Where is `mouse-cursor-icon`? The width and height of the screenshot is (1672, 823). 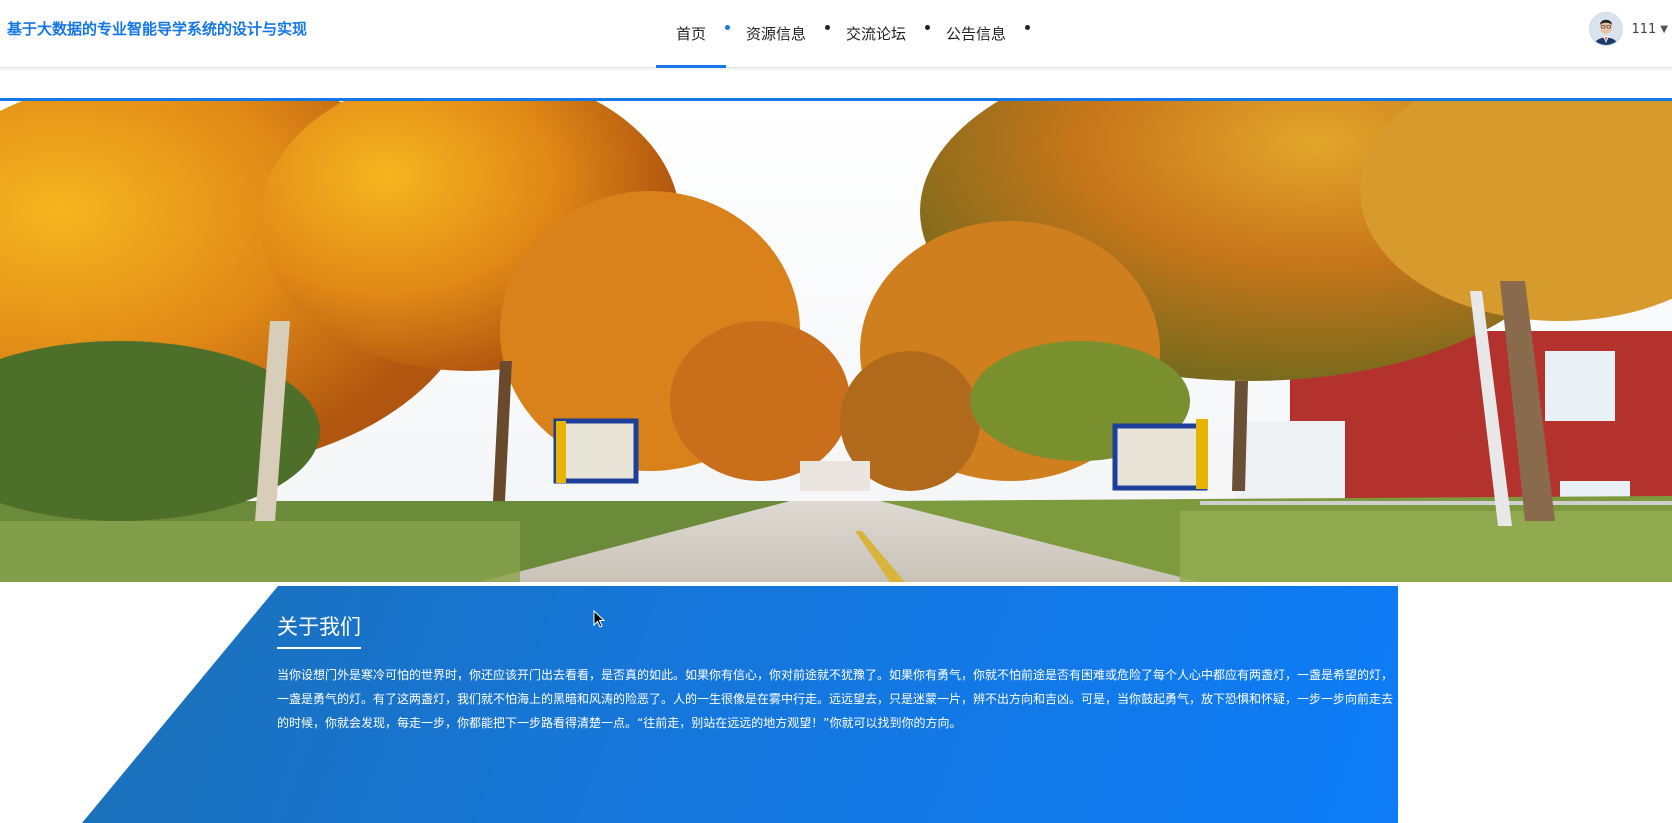 mouse-cursor-icon is located at coordinates (599, 619).